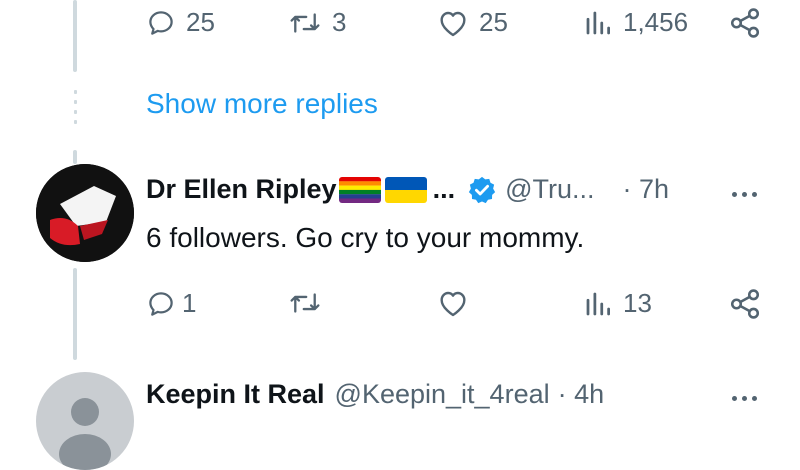 Image resolution: width=800 pixels, height=470 pixels. What do you see at coordinates (442, 394) in the screenshot?
I see `user-handle: @Keepin_it_4real` at bounding box center [442, 394].